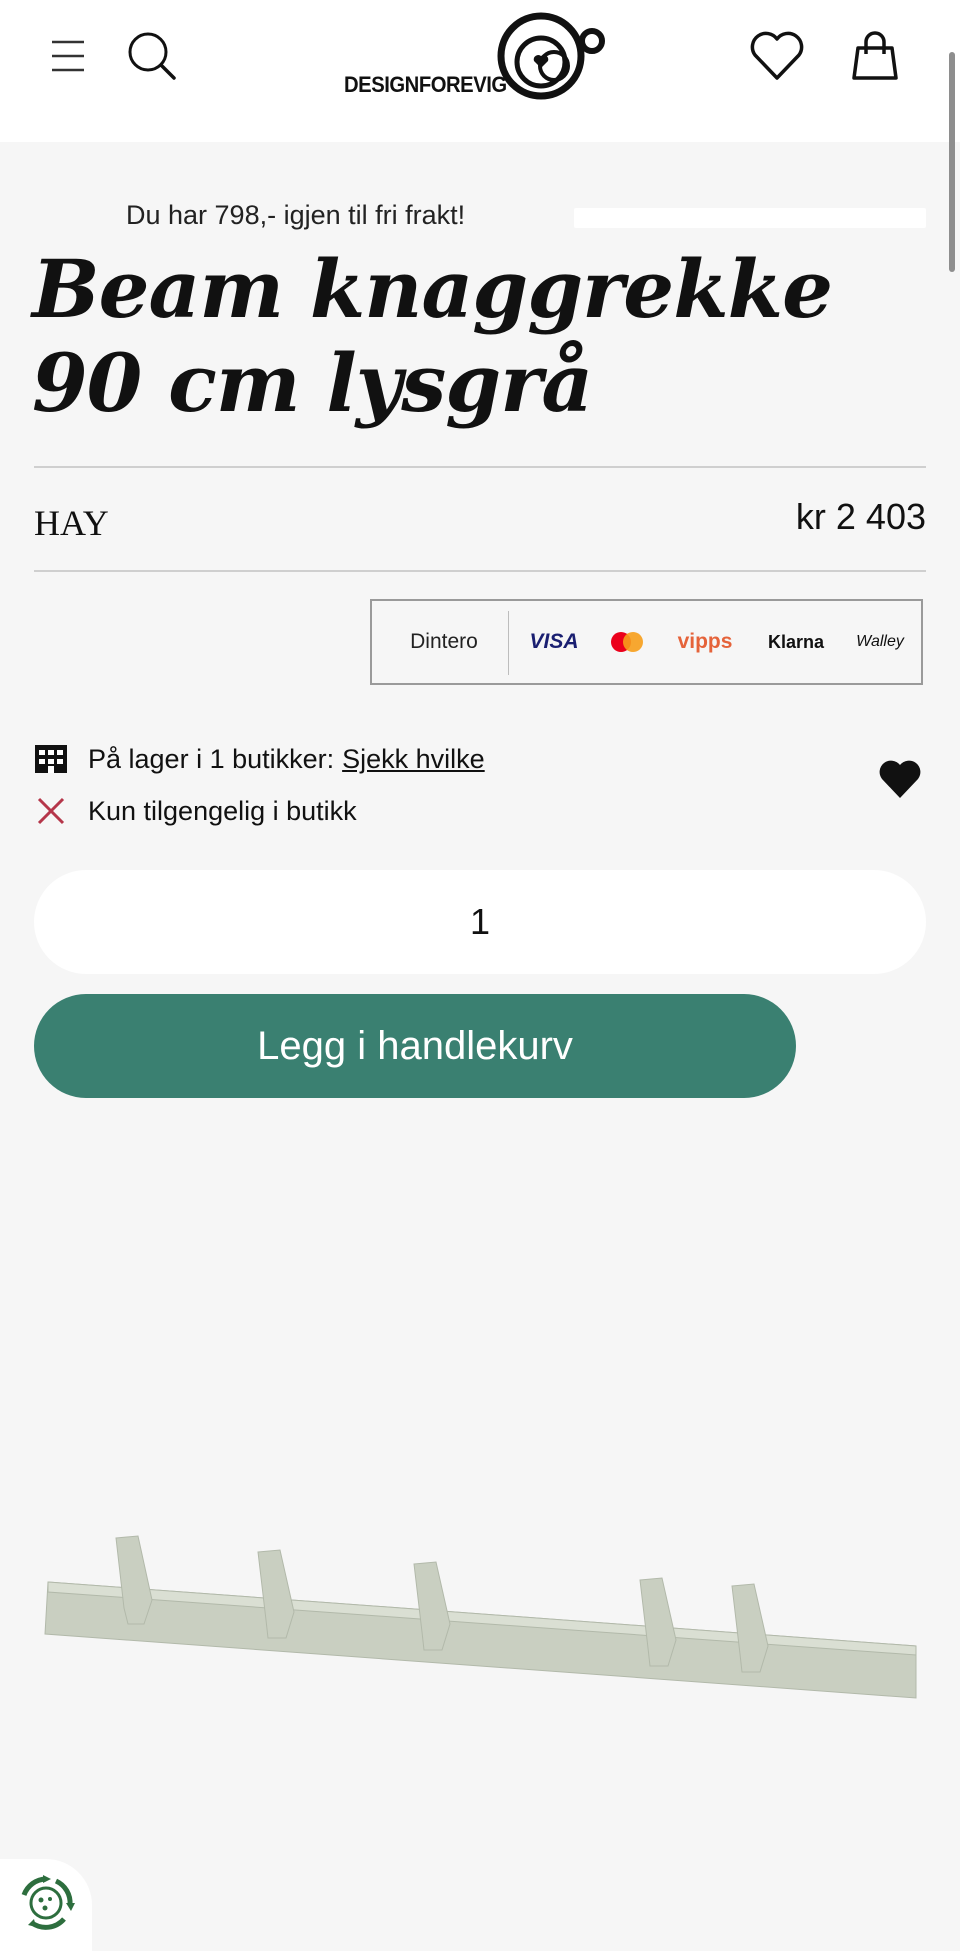  What do you see at coordinates (51, 811) in the screenshot?
I see `x-mark-icon` at bounding box center [51, 811].